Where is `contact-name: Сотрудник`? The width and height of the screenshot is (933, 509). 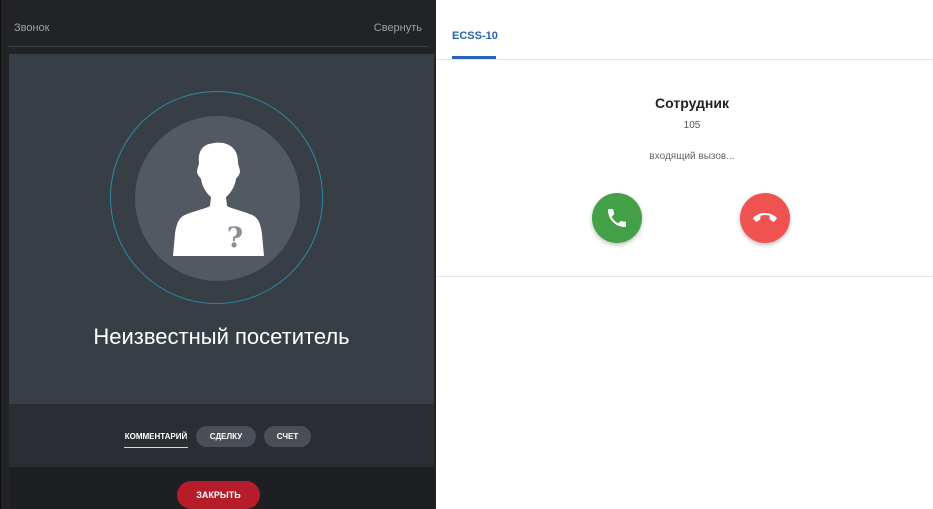
contact-name: Сотрудник is located at coordinates (692, 103).